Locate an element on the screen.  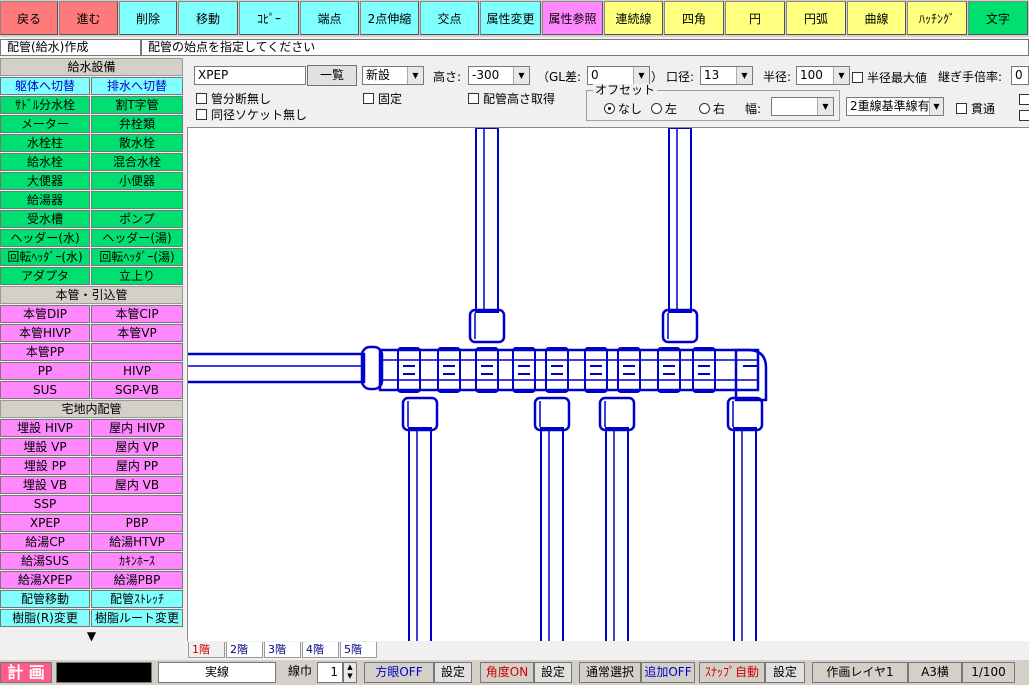
offset-left-radio: 左 is located at coordinates (664, 108).